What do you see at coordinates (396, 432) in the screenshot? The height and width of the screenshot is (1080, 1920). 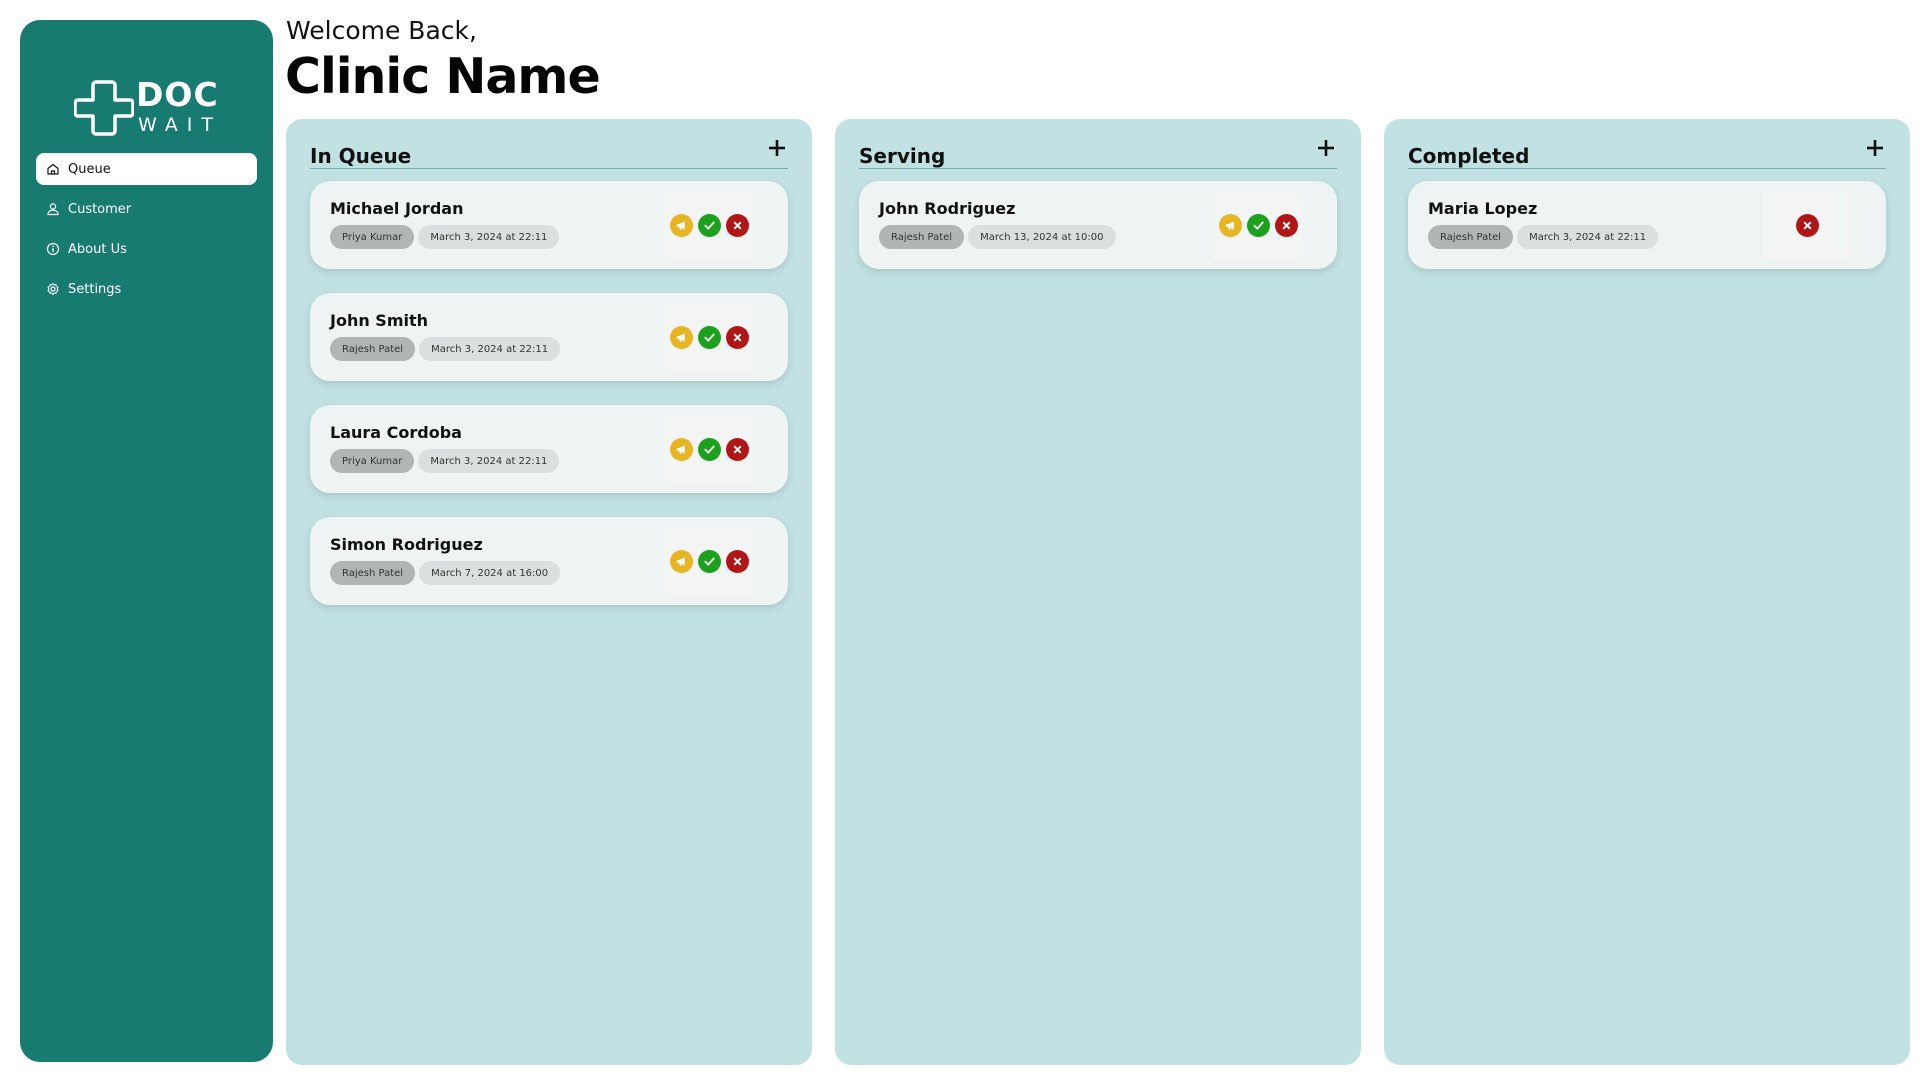 I see `patient-name: Laura Cordoba` at bounding box center [396, 432].